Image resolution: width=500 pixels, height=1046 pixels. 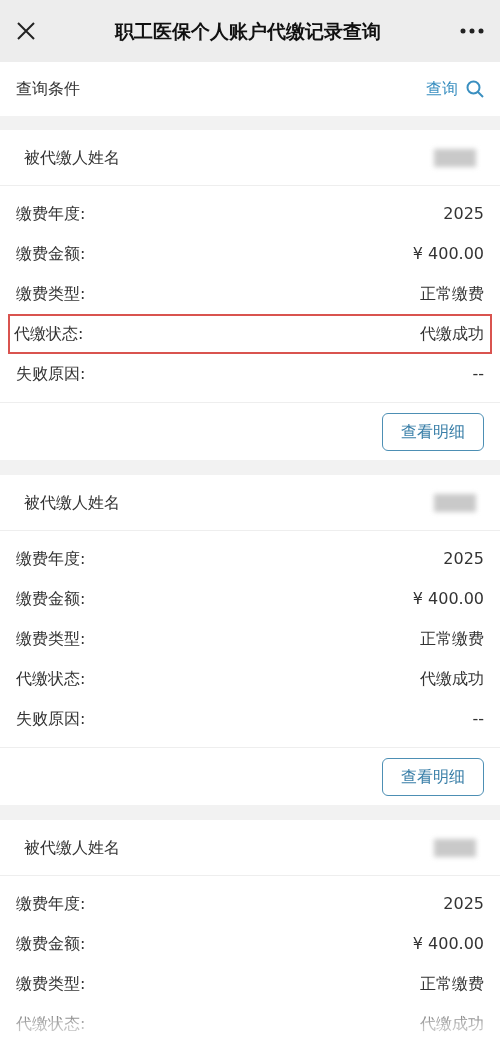 I want to click on query-label: 查询条件, so click(x=48, y=89).